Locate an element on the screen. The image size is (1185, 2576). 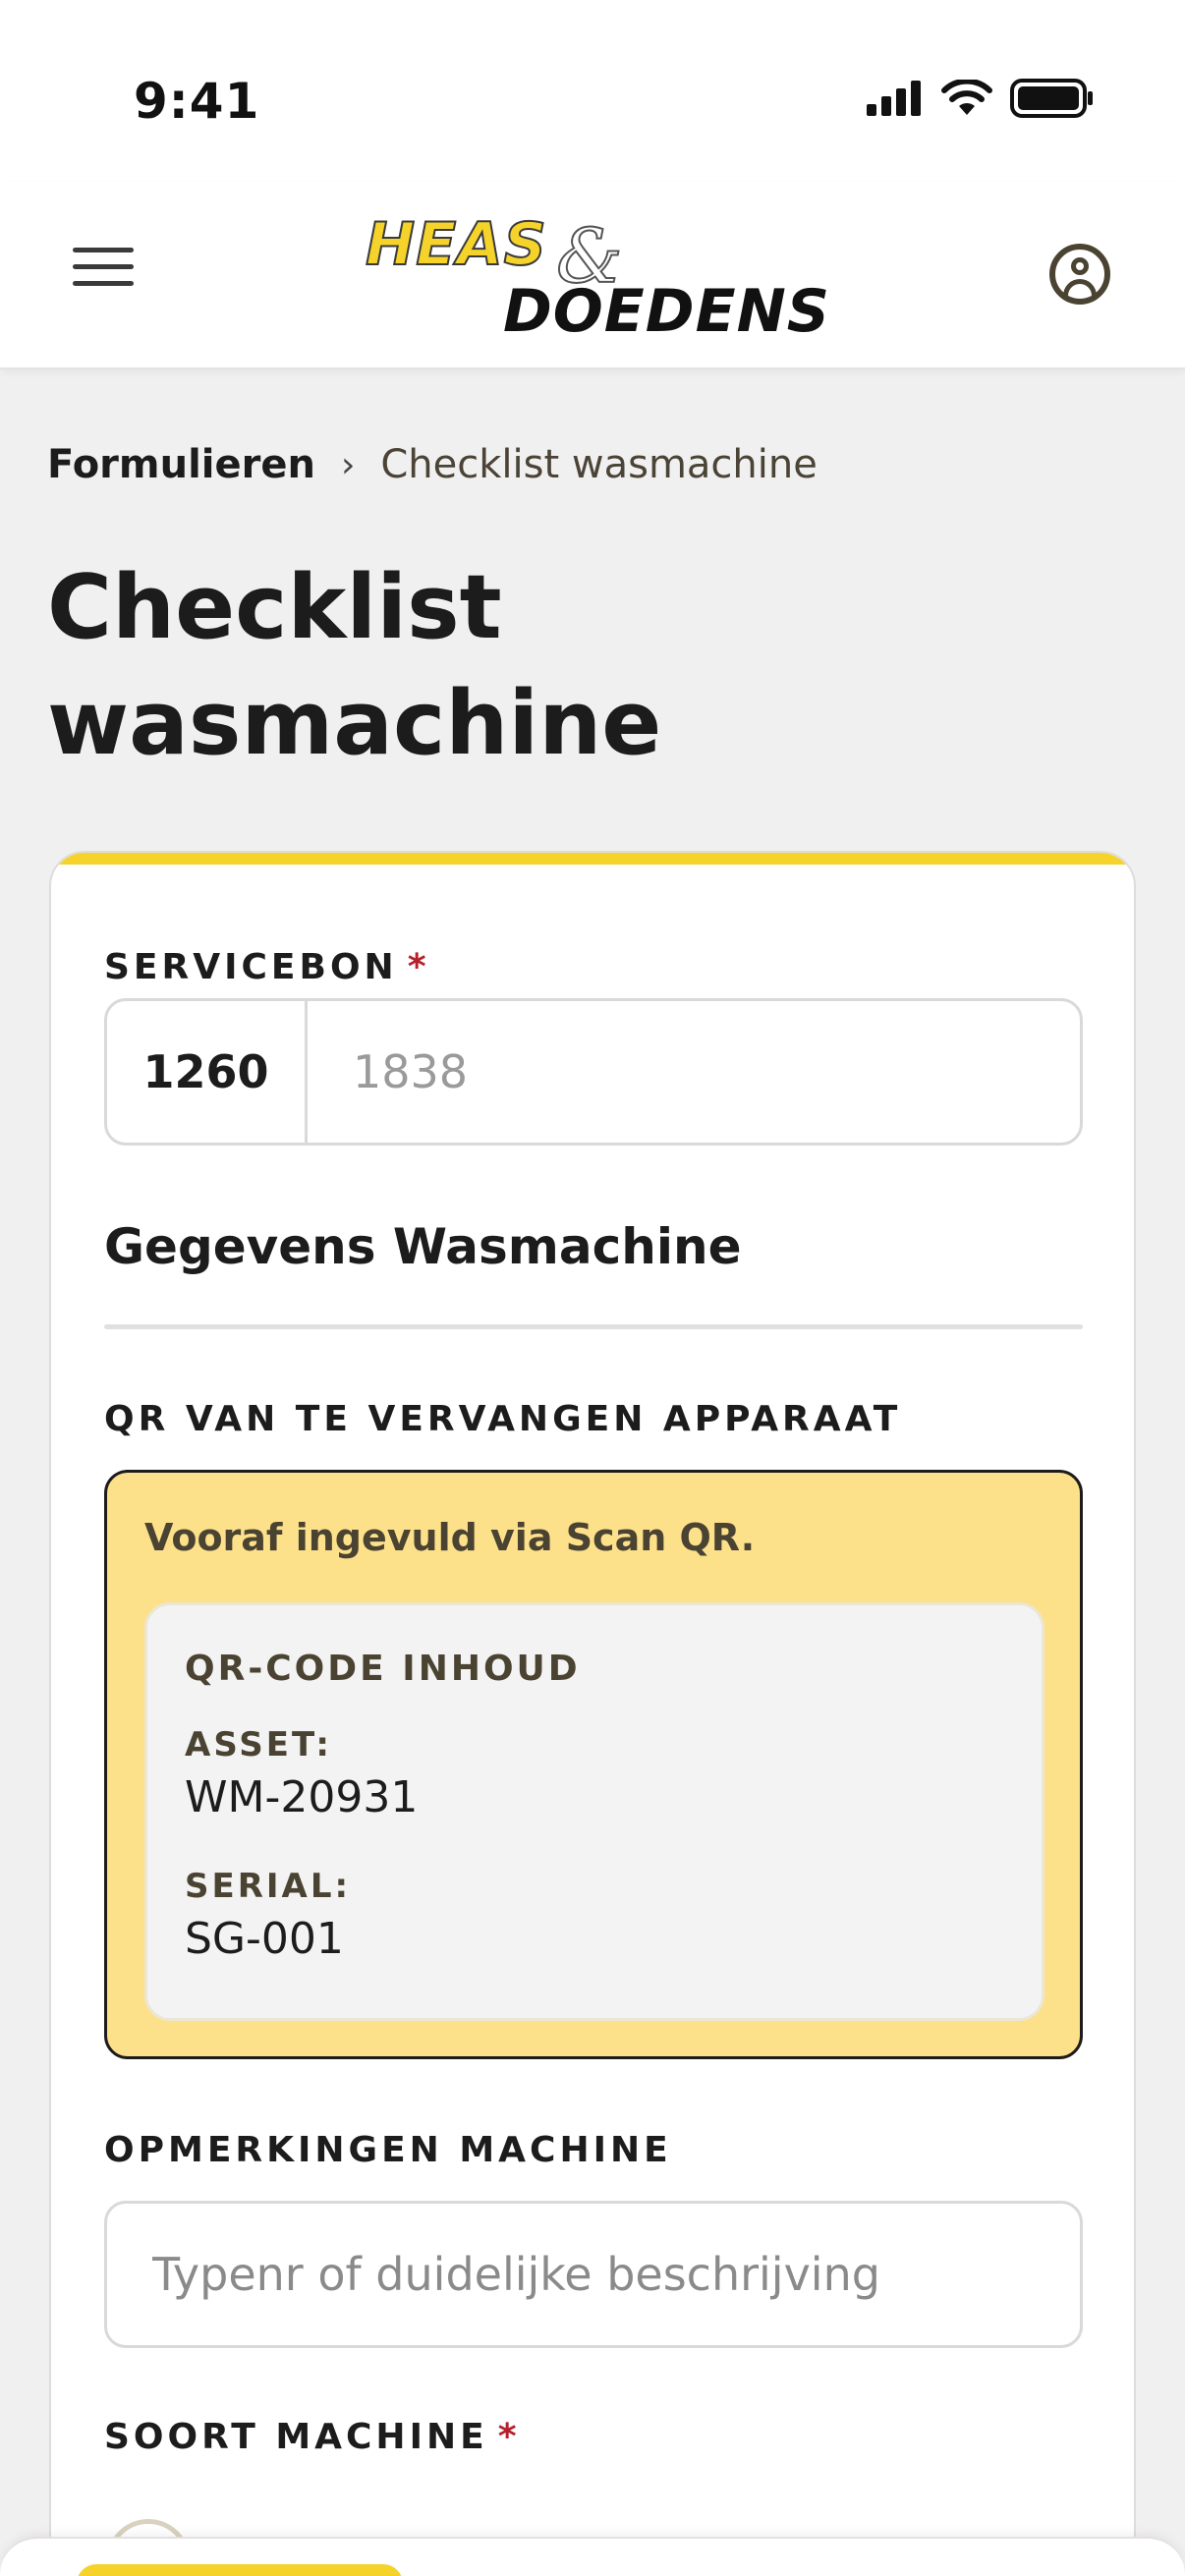
cellular-signal-icon is located at coordinates (894, 98).